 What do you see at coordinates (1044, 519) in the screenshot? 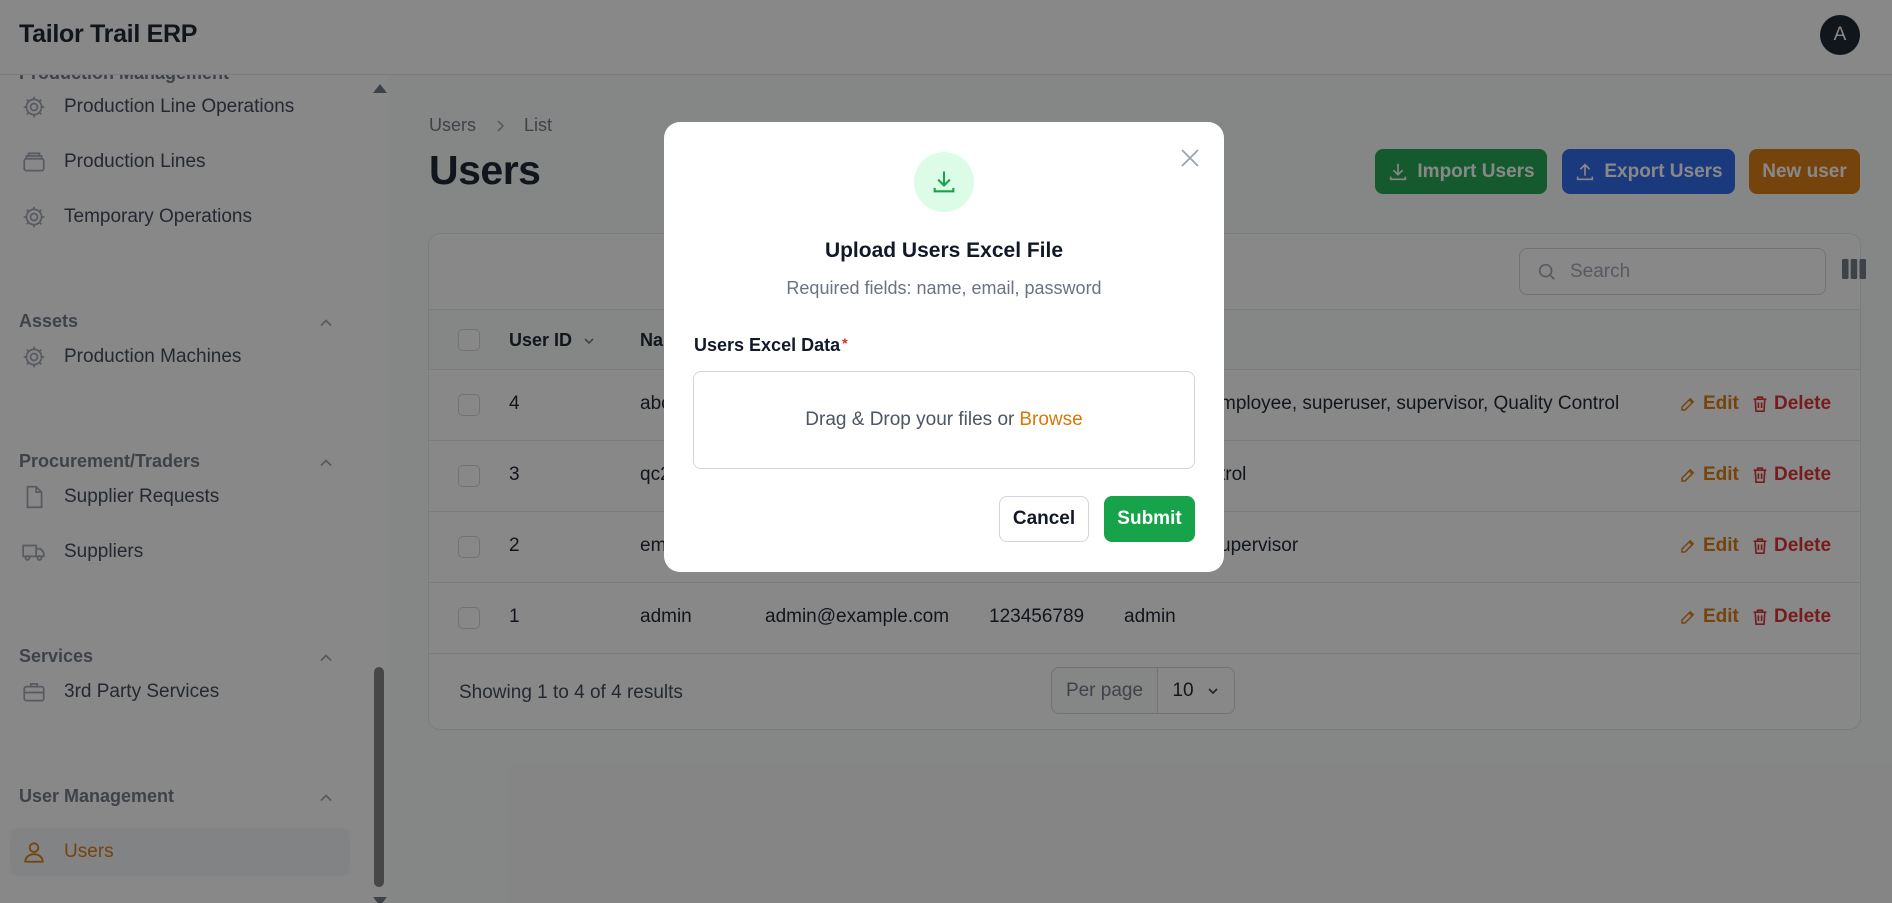
I see `cancel-button: Cancel` at bounding box center [1044, 519].